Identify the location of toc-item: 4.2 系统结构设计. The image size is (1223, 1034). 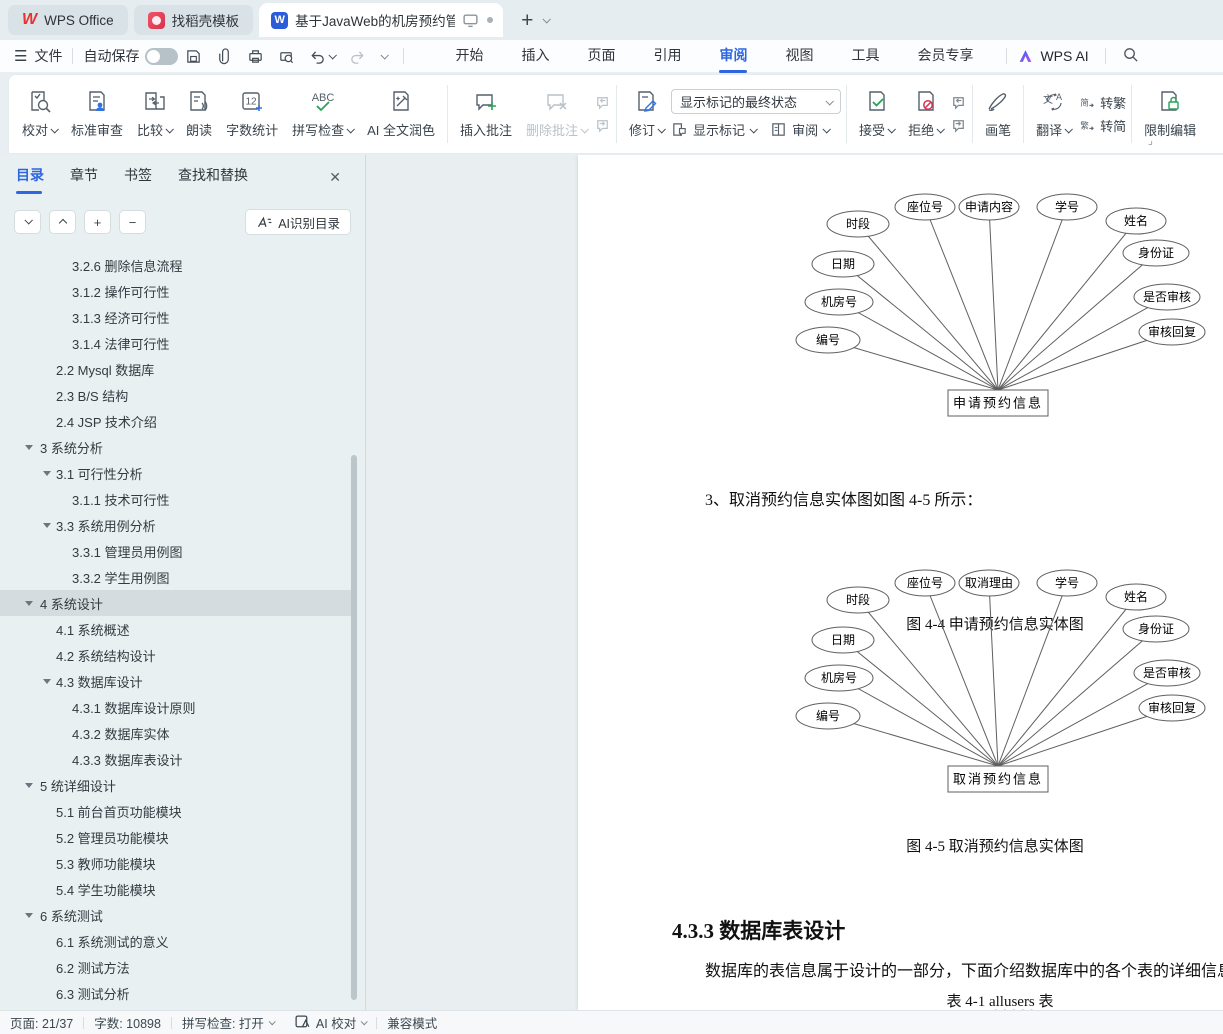
(176, 655).